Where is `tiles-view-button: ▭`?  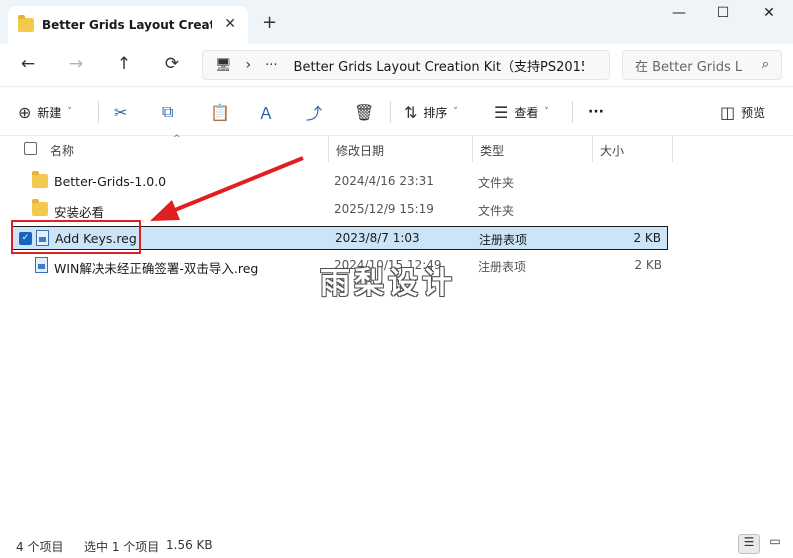
tiles-view-button: ▭ is located at coordinates (775, 544).